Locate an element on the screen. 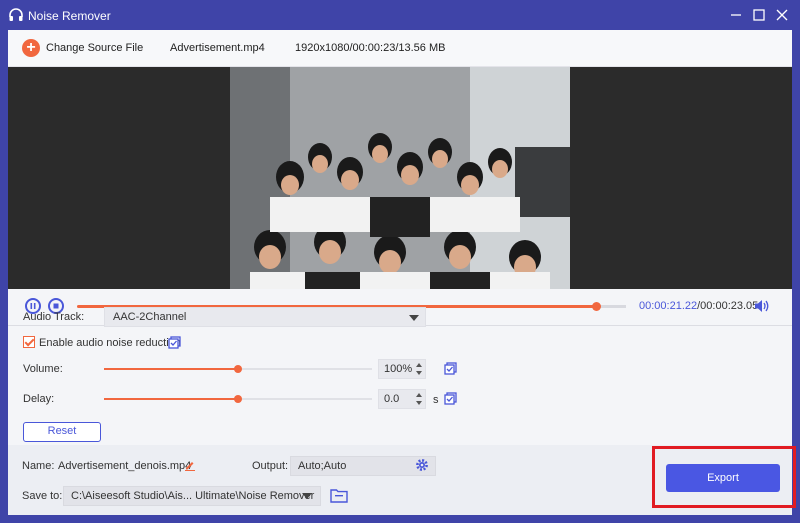 The image size is (800, 523). output-label: Output: is located at coordinates (270, 466).